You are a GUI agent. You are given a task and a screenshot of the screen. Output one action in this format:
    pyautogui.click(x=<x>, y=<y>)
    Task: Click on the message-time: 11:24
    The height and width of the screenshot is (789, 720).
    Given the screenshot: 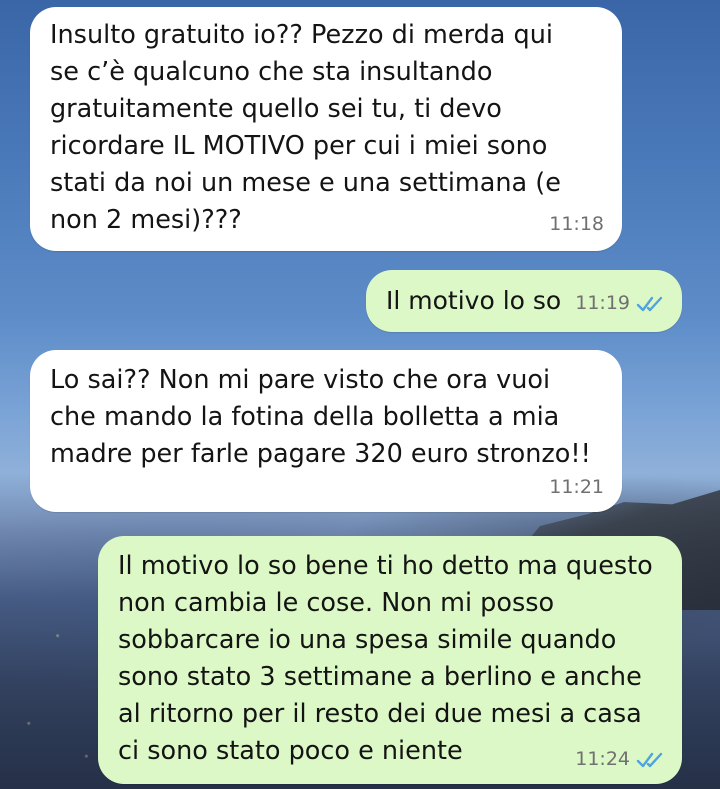 What is the action you would take?
    pyautogui.click(x=602, y=759)
    